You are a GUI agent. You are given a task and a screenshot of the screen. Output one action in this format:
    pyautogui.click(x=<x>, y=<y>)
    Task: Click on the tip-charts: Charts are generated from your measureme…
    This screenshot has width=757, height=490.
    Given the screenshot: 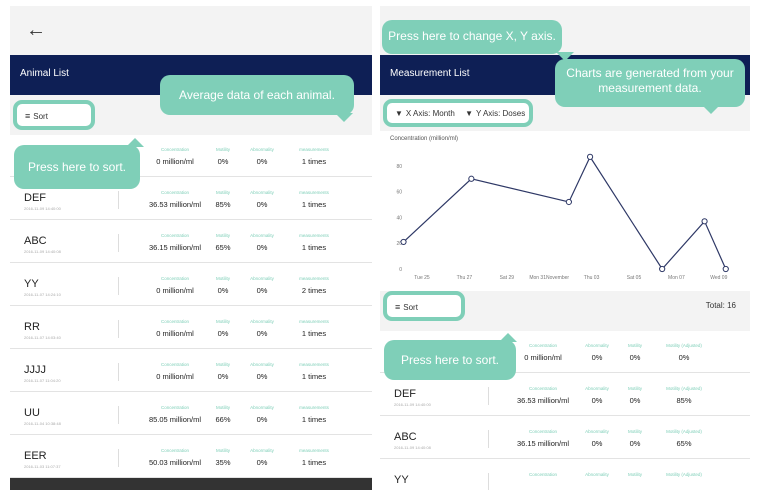 What is the action you would take?
    pyautogui.click(x=650, y=86)
    